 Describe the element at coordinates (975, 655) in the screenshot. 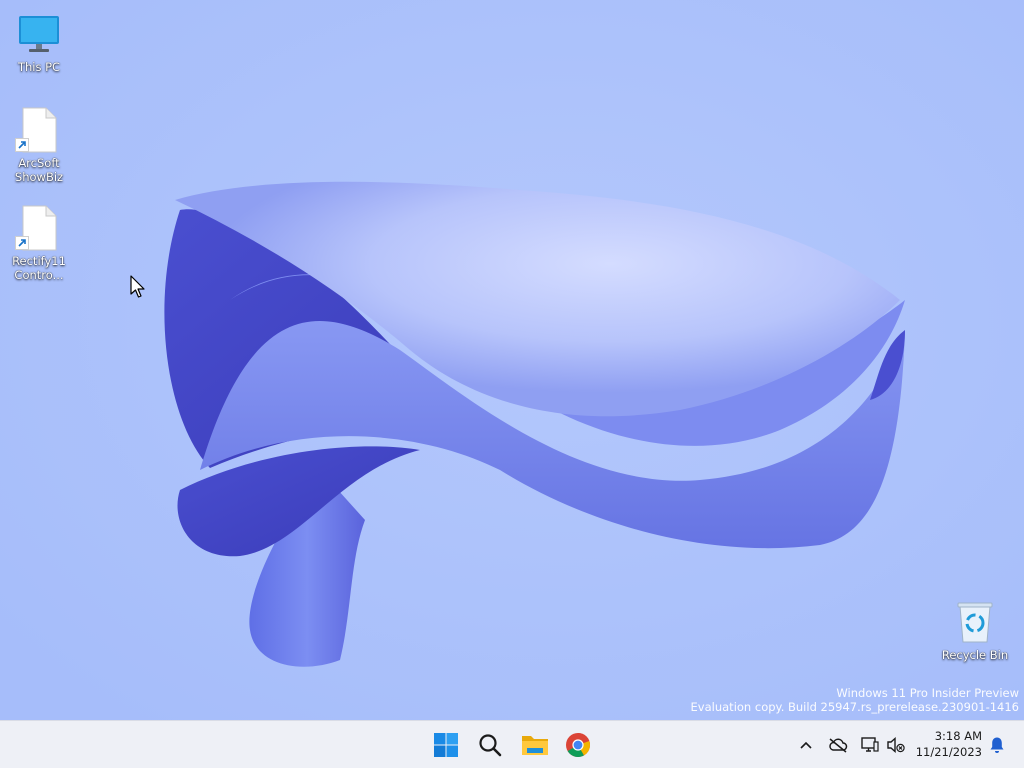

I see `desktop-icon-label: Recycle Bin` at that location.